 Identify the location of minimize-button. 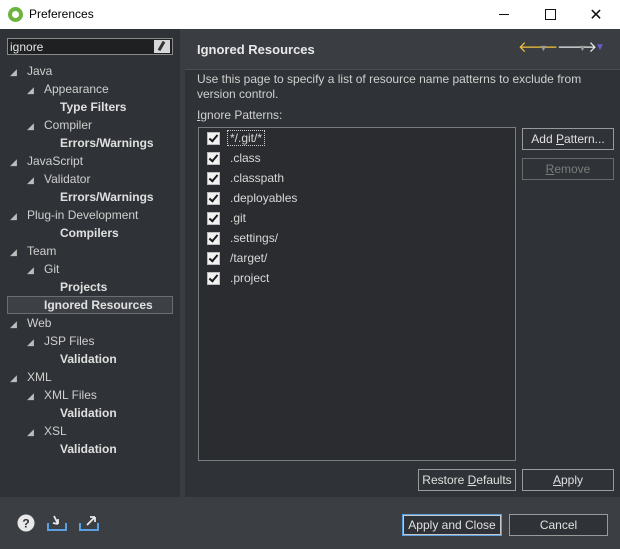
(504, 14).